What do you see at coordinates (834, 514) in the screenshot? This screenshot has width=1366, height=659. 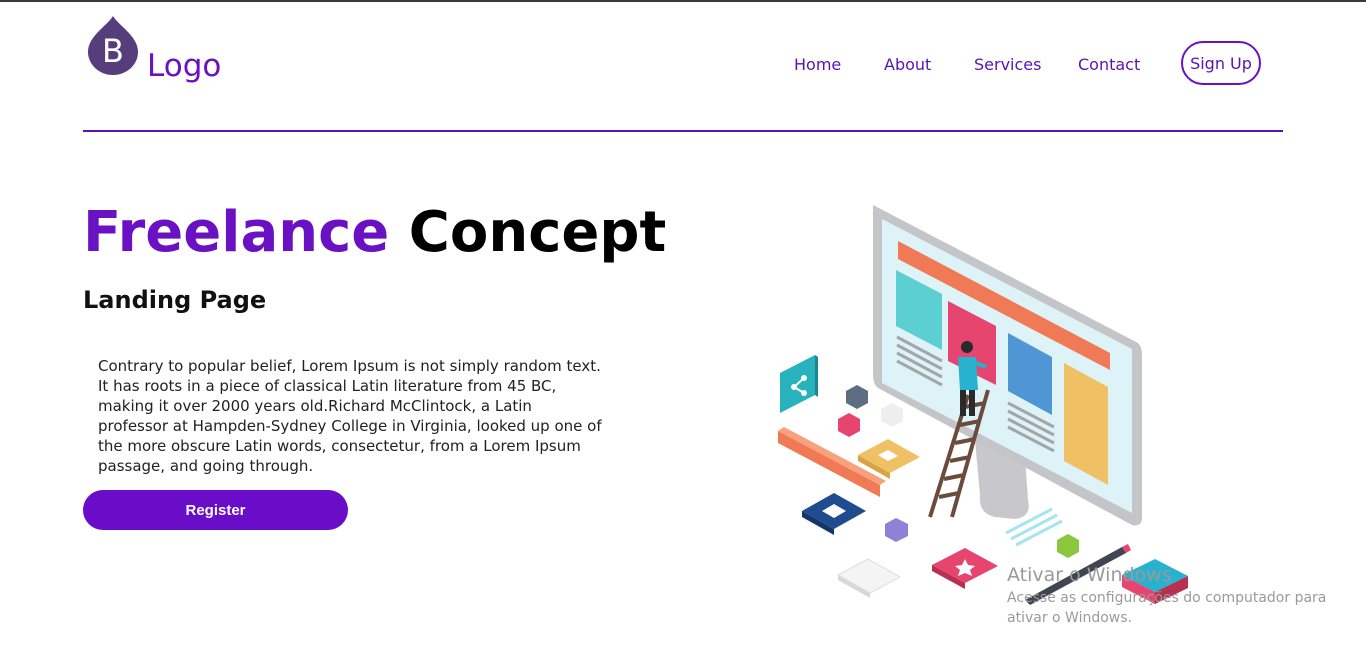 I see `chat-icon` at bounding box center [834, 514].